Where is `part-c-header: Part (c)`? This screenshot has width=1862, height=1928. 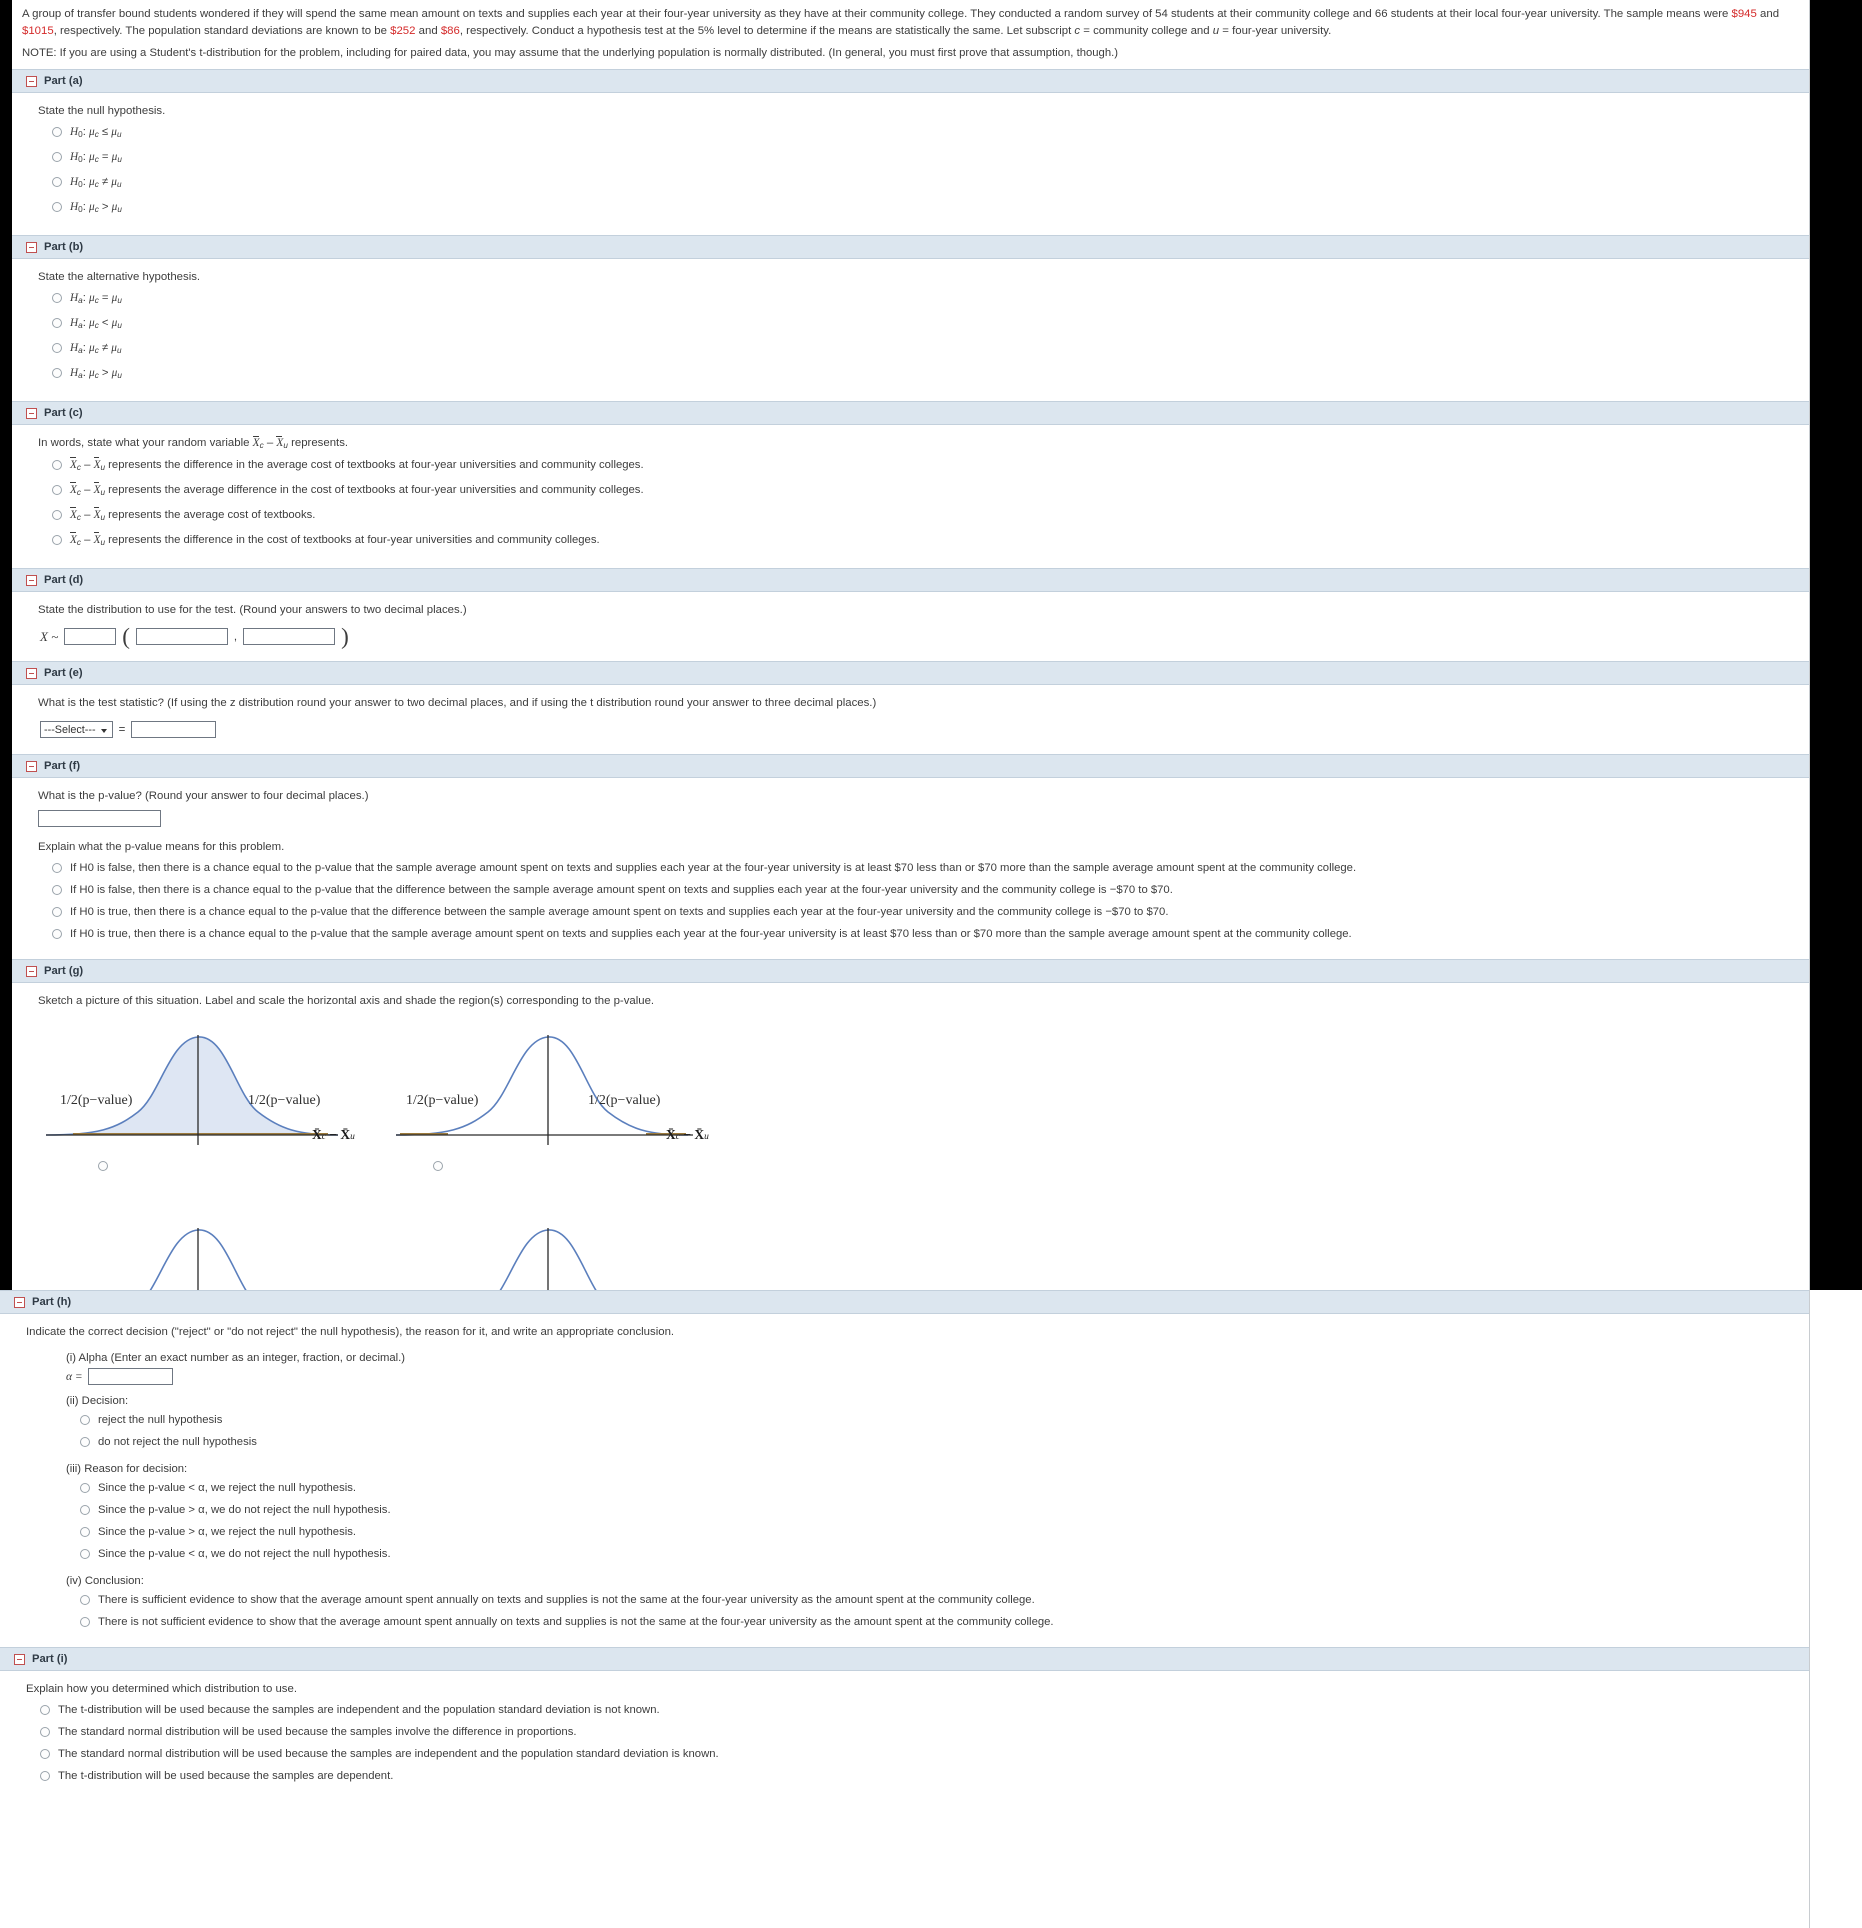 part-c-header: Part (c) is located at coordinates (910, 413).